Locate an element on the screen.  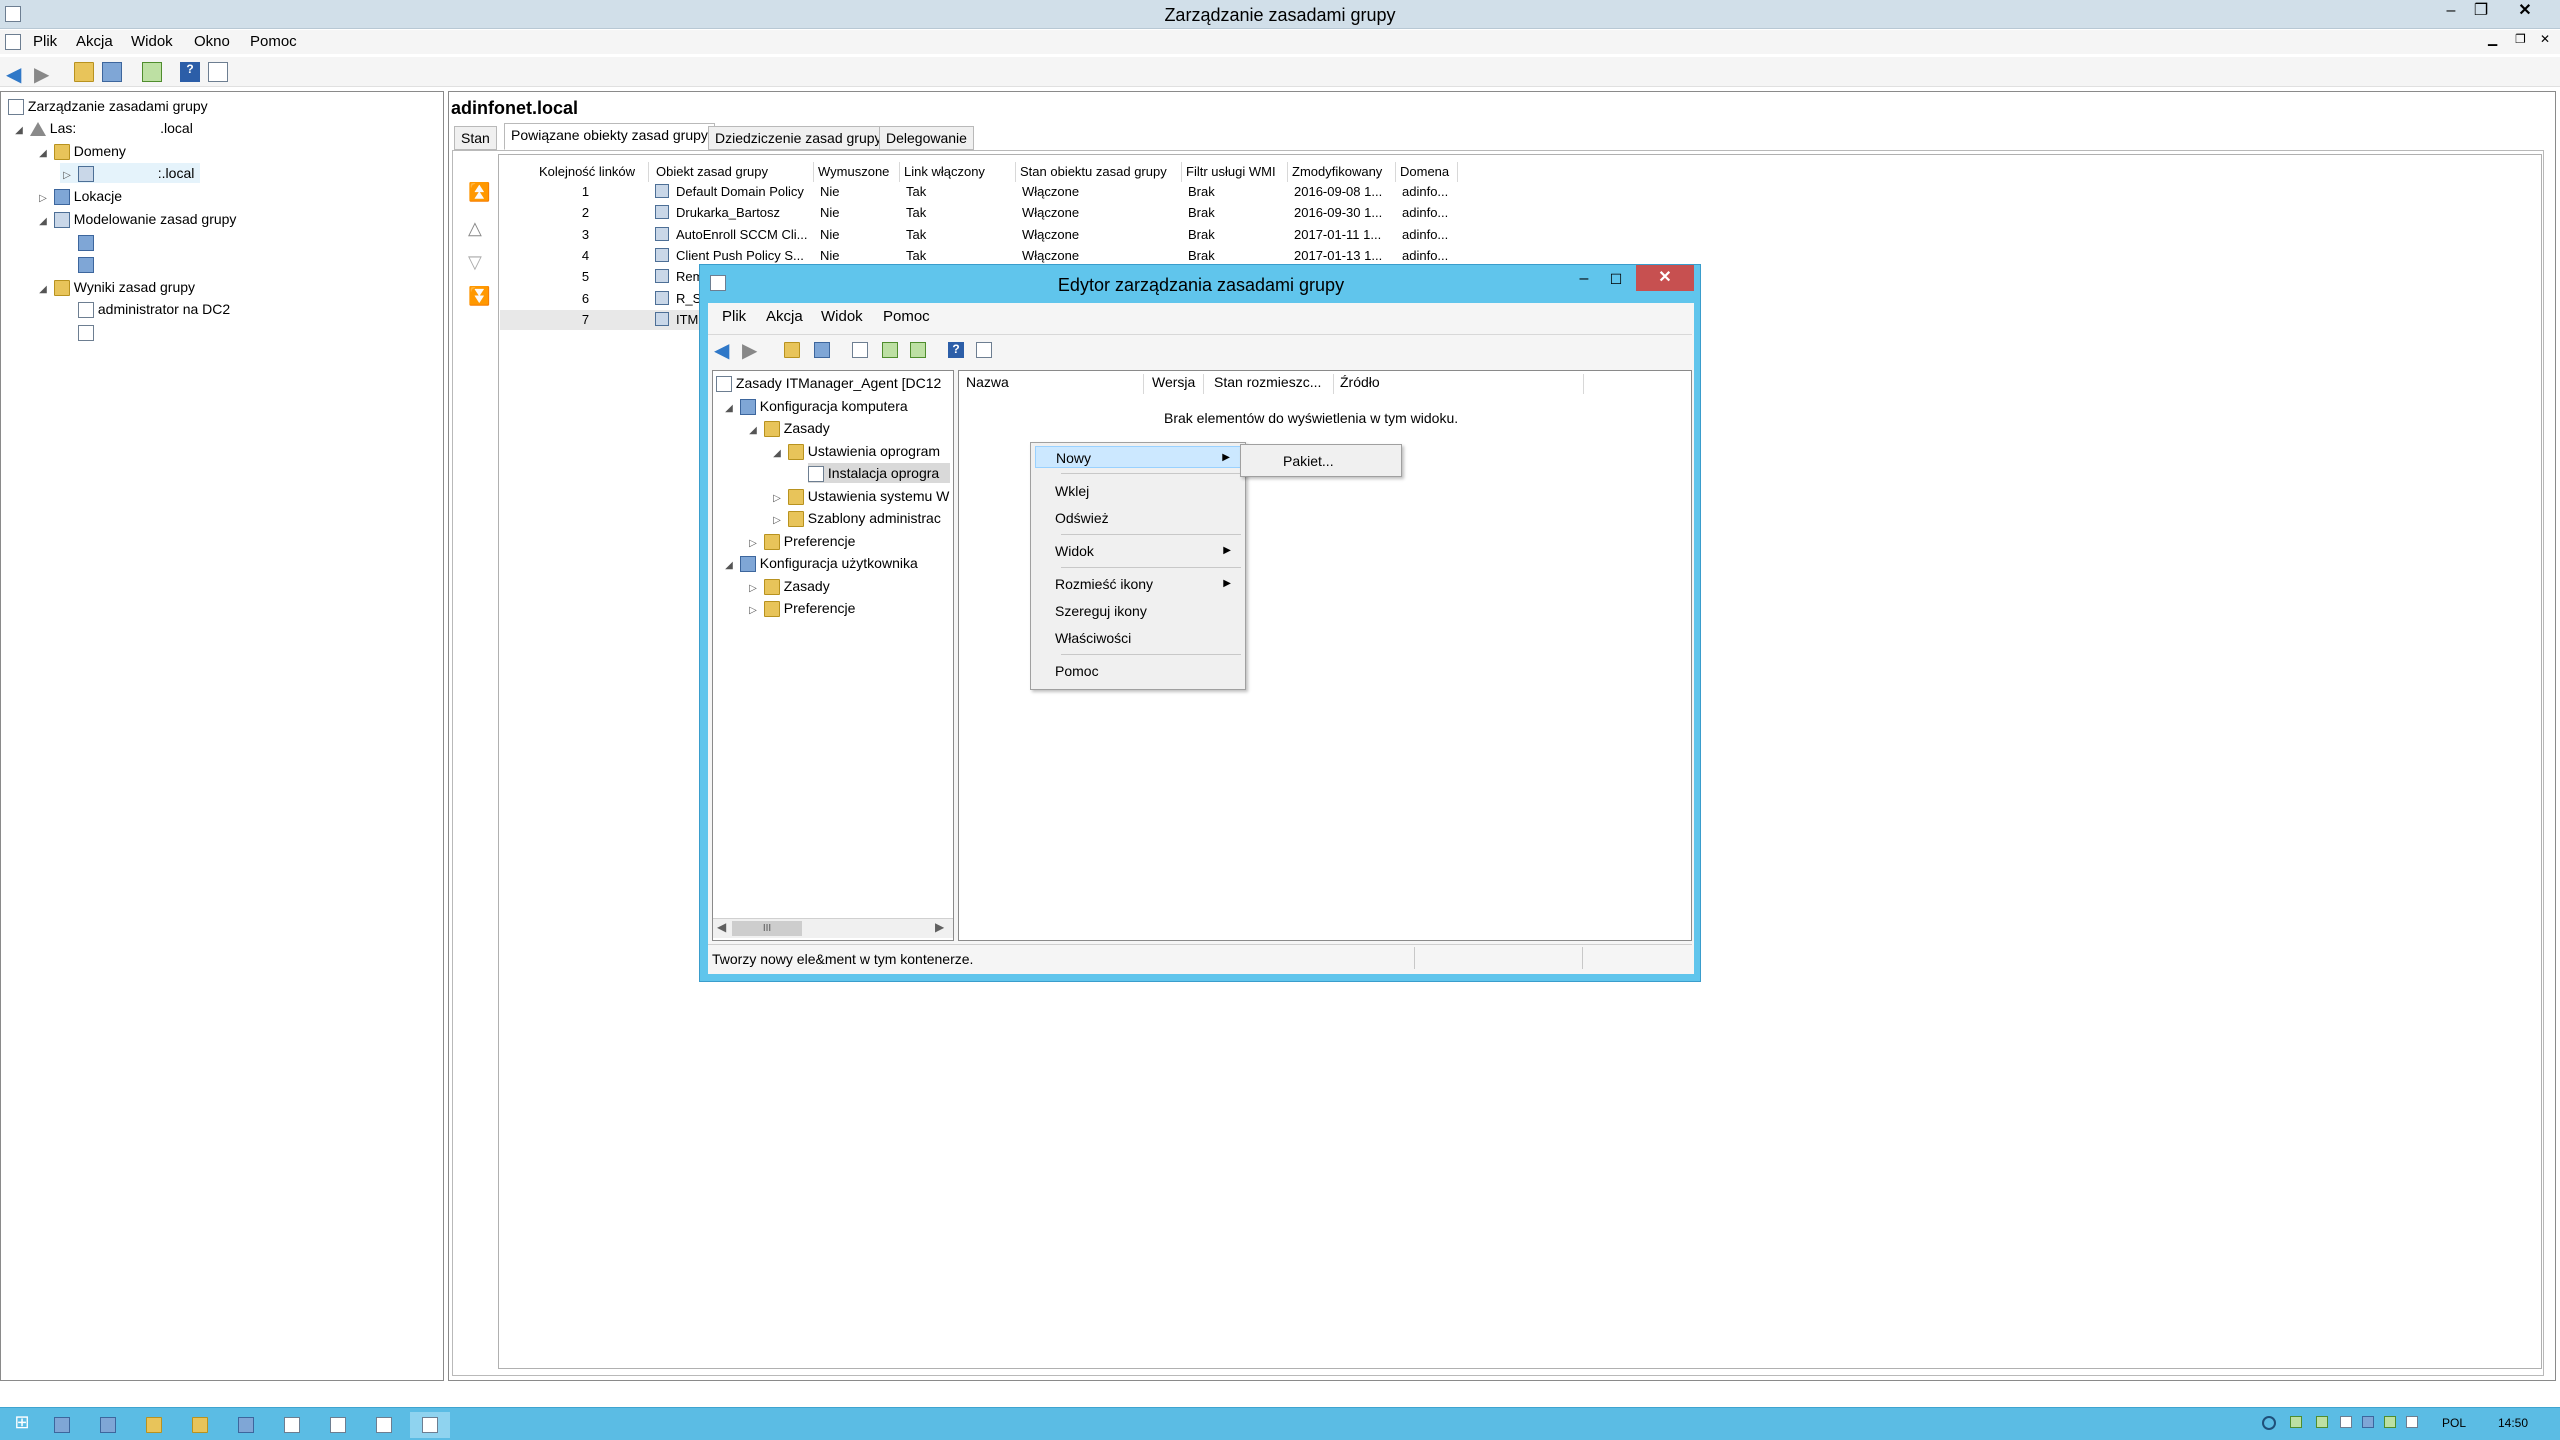
dlg-col-source: Źródło is located at coordinates (1460, 384).